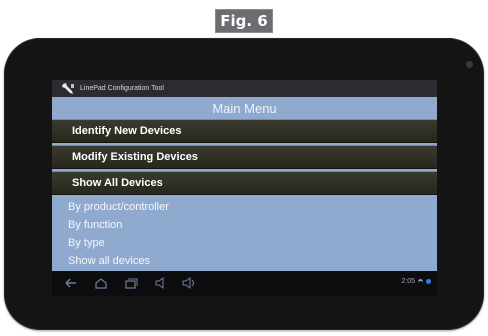  I want to click on wifi-icon, so click(420, 282).